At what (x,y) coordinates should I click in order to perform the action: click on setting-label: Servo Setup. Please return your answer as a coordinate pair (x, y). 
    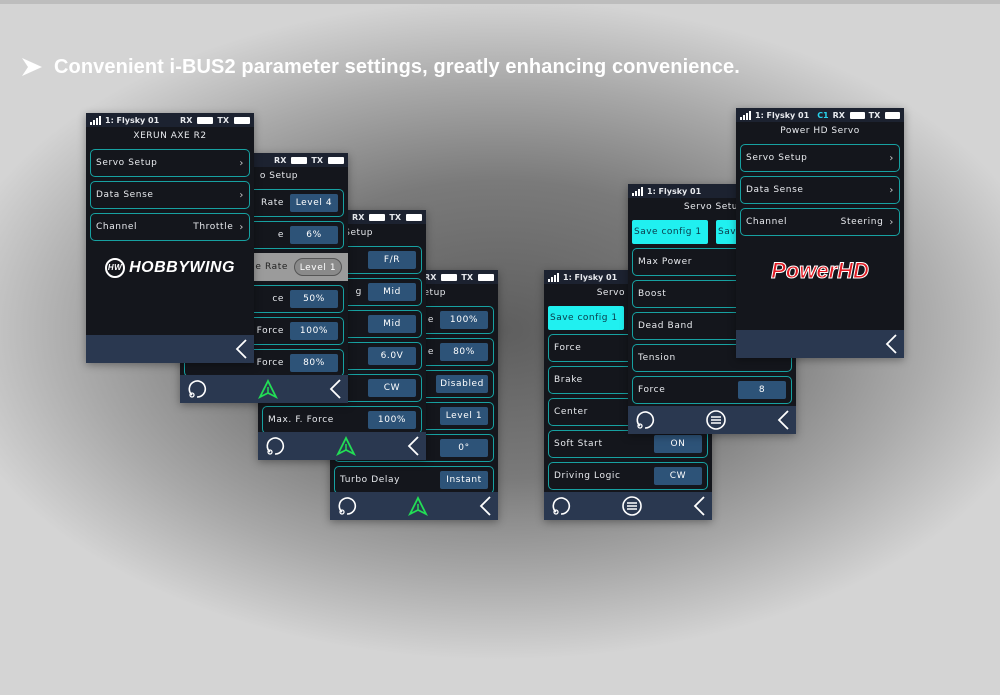
    Looking at the image, I should click on (777, 158).